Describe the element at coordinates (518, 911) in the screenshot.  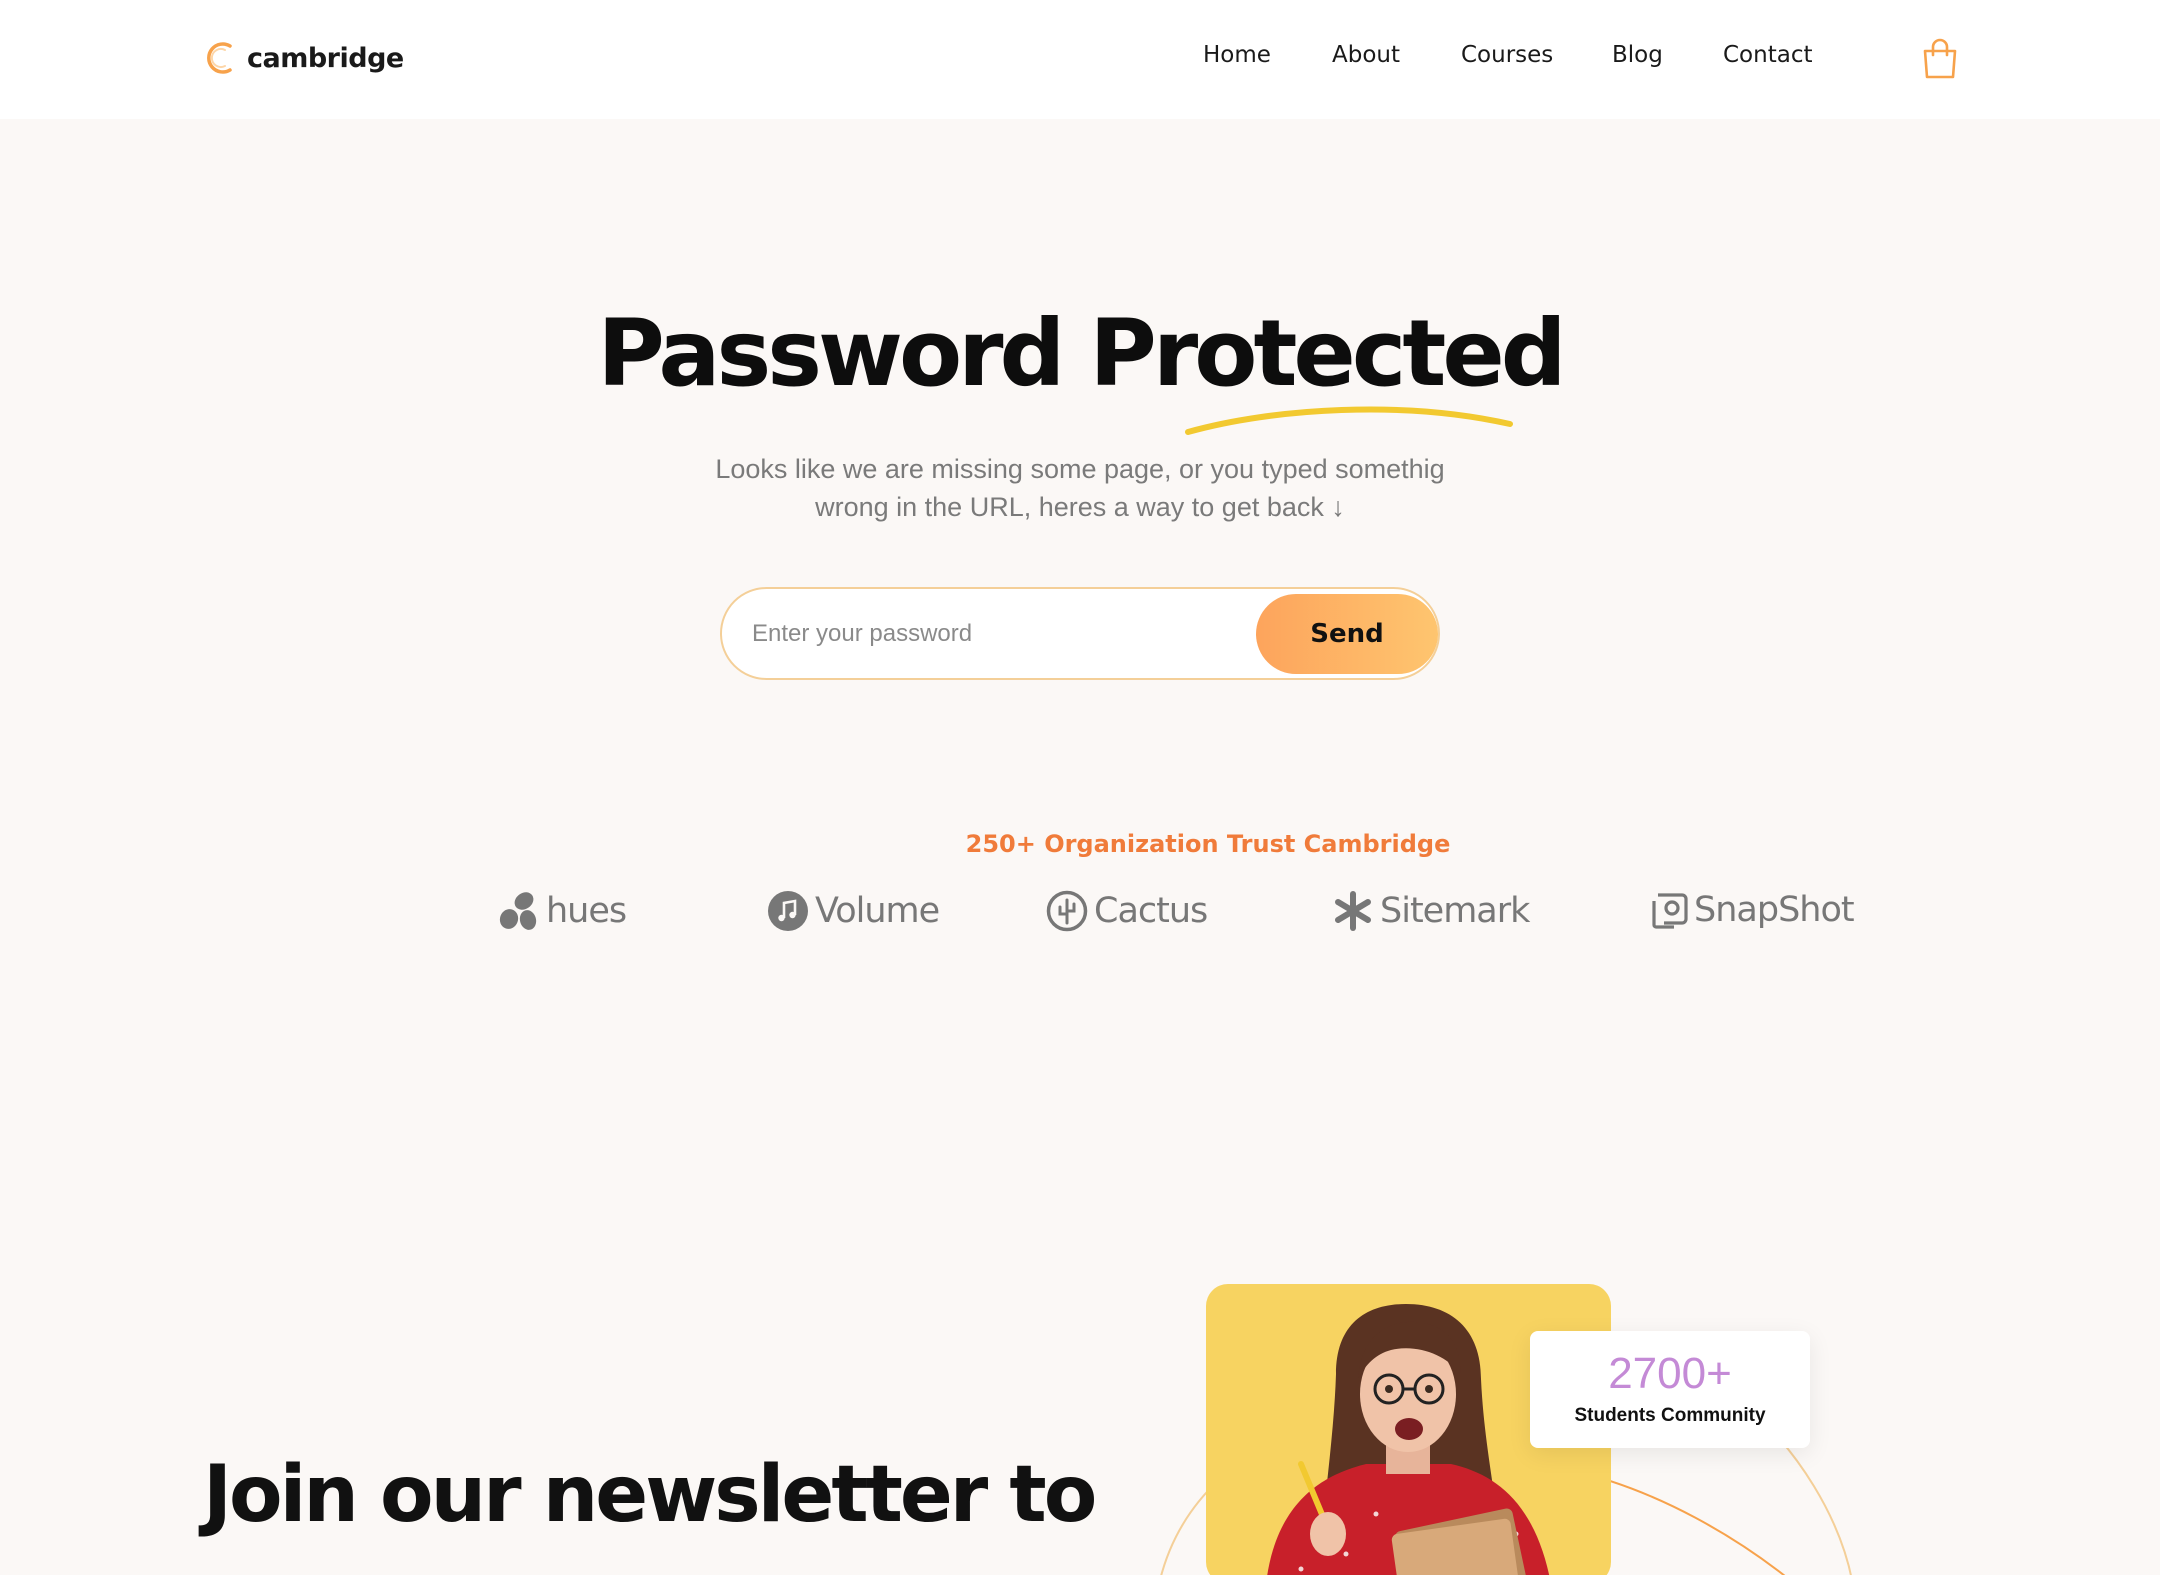
I see `hues-logo-icon` at that location.